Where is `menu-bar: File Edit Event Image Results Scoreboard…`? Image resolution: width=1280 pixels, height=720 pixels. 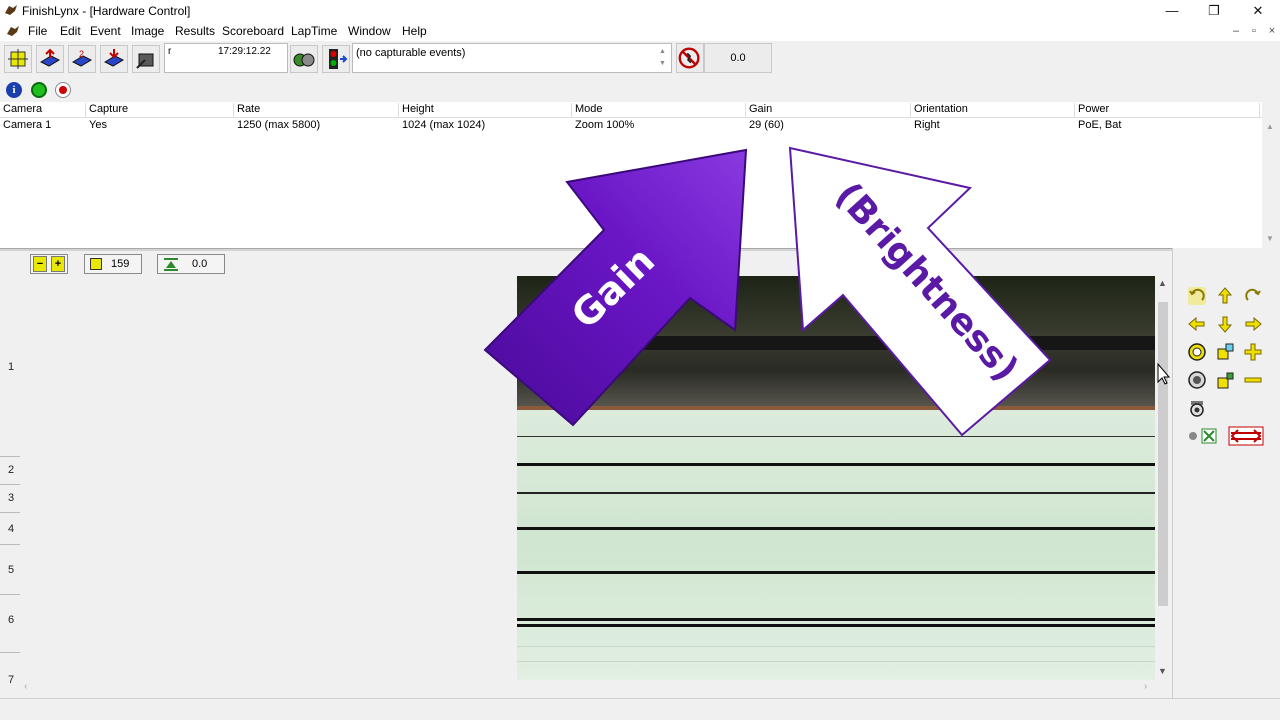
menu-bar: File Edit Event Image Results Scoreboard… is located at coordinates (640, 31).